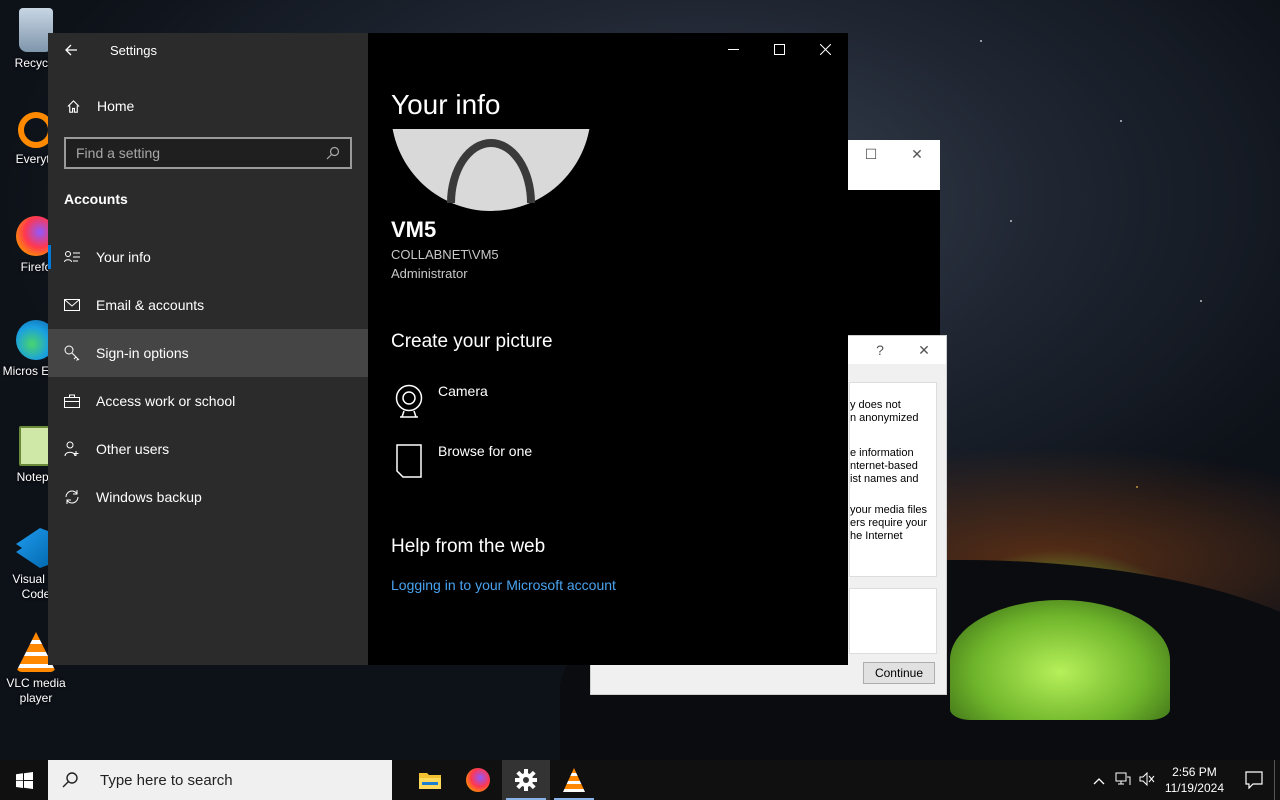 Image resolution: width=1280 pixels, height=800 pixels. I want to click on nav-item-sign-in-options: Sign-in options, so click(208, 353).